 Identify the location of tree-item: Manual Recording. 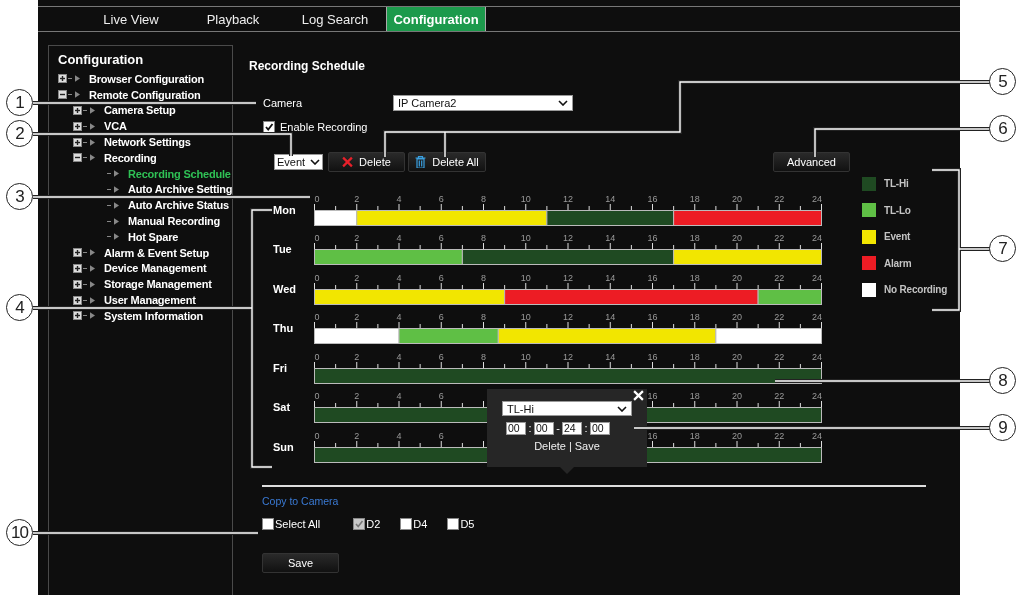
(174, 221).